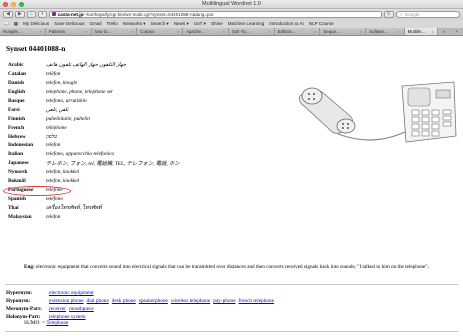 This screenshot has height=336, width=463. I want to click on home-icon: ⌂, so click(31, 14).